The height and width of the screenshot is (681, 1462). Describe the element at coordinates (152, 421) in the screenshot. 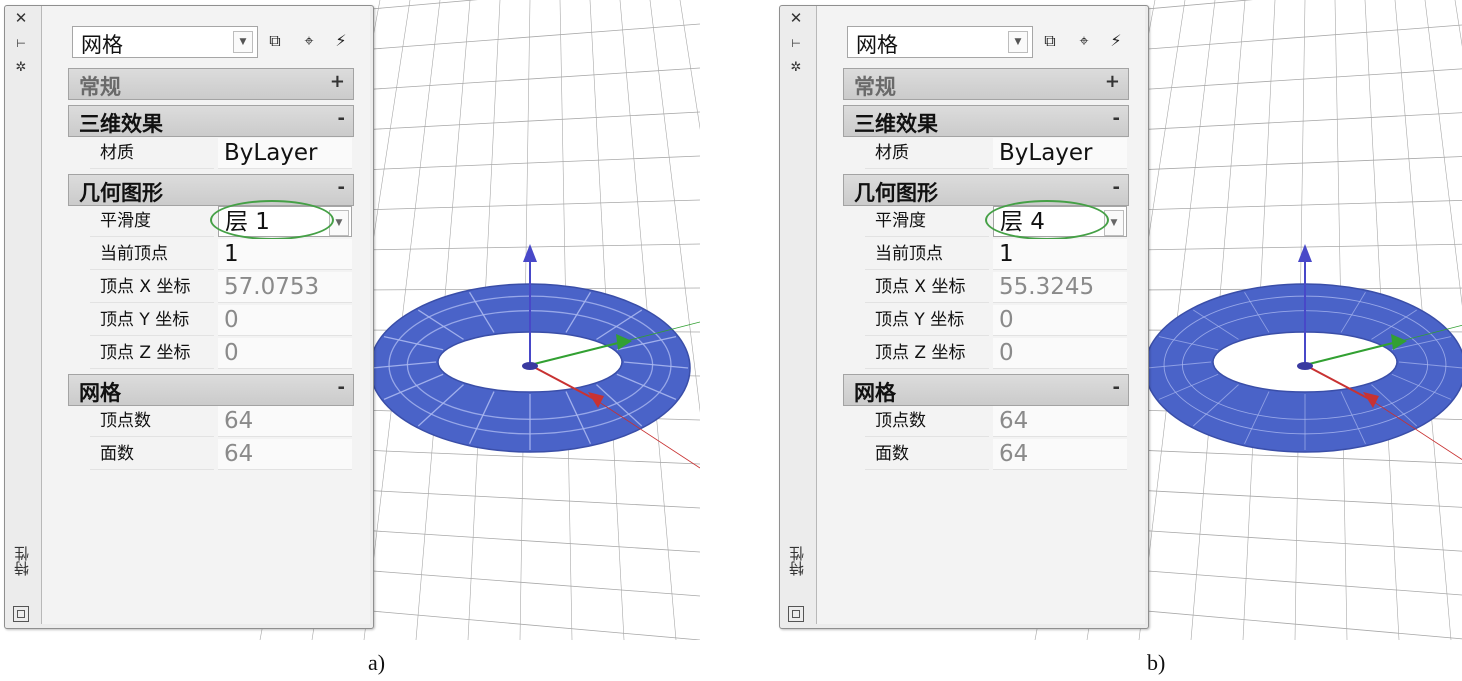

I see `prop-label: 顶点数` at that location.